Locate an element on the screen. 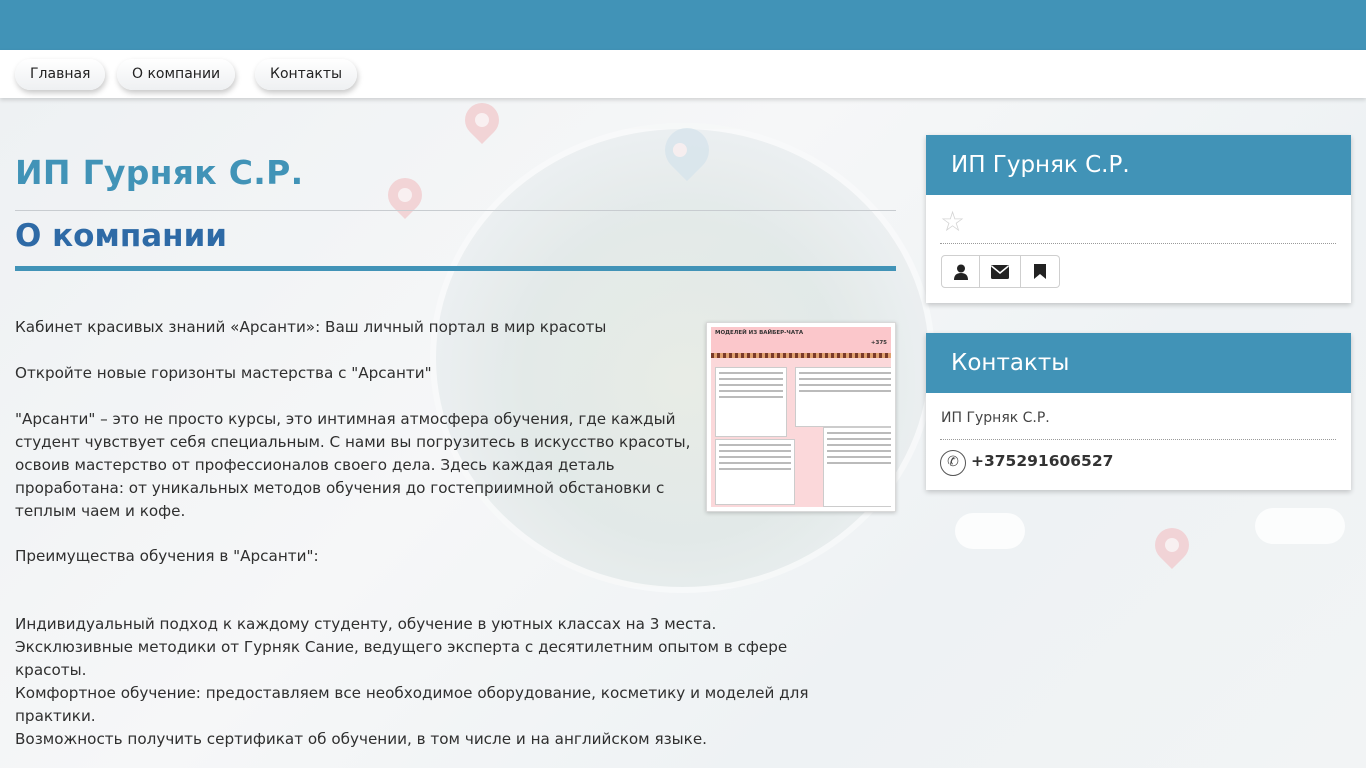  envelope-icon is located at coordinates (1000, 271).